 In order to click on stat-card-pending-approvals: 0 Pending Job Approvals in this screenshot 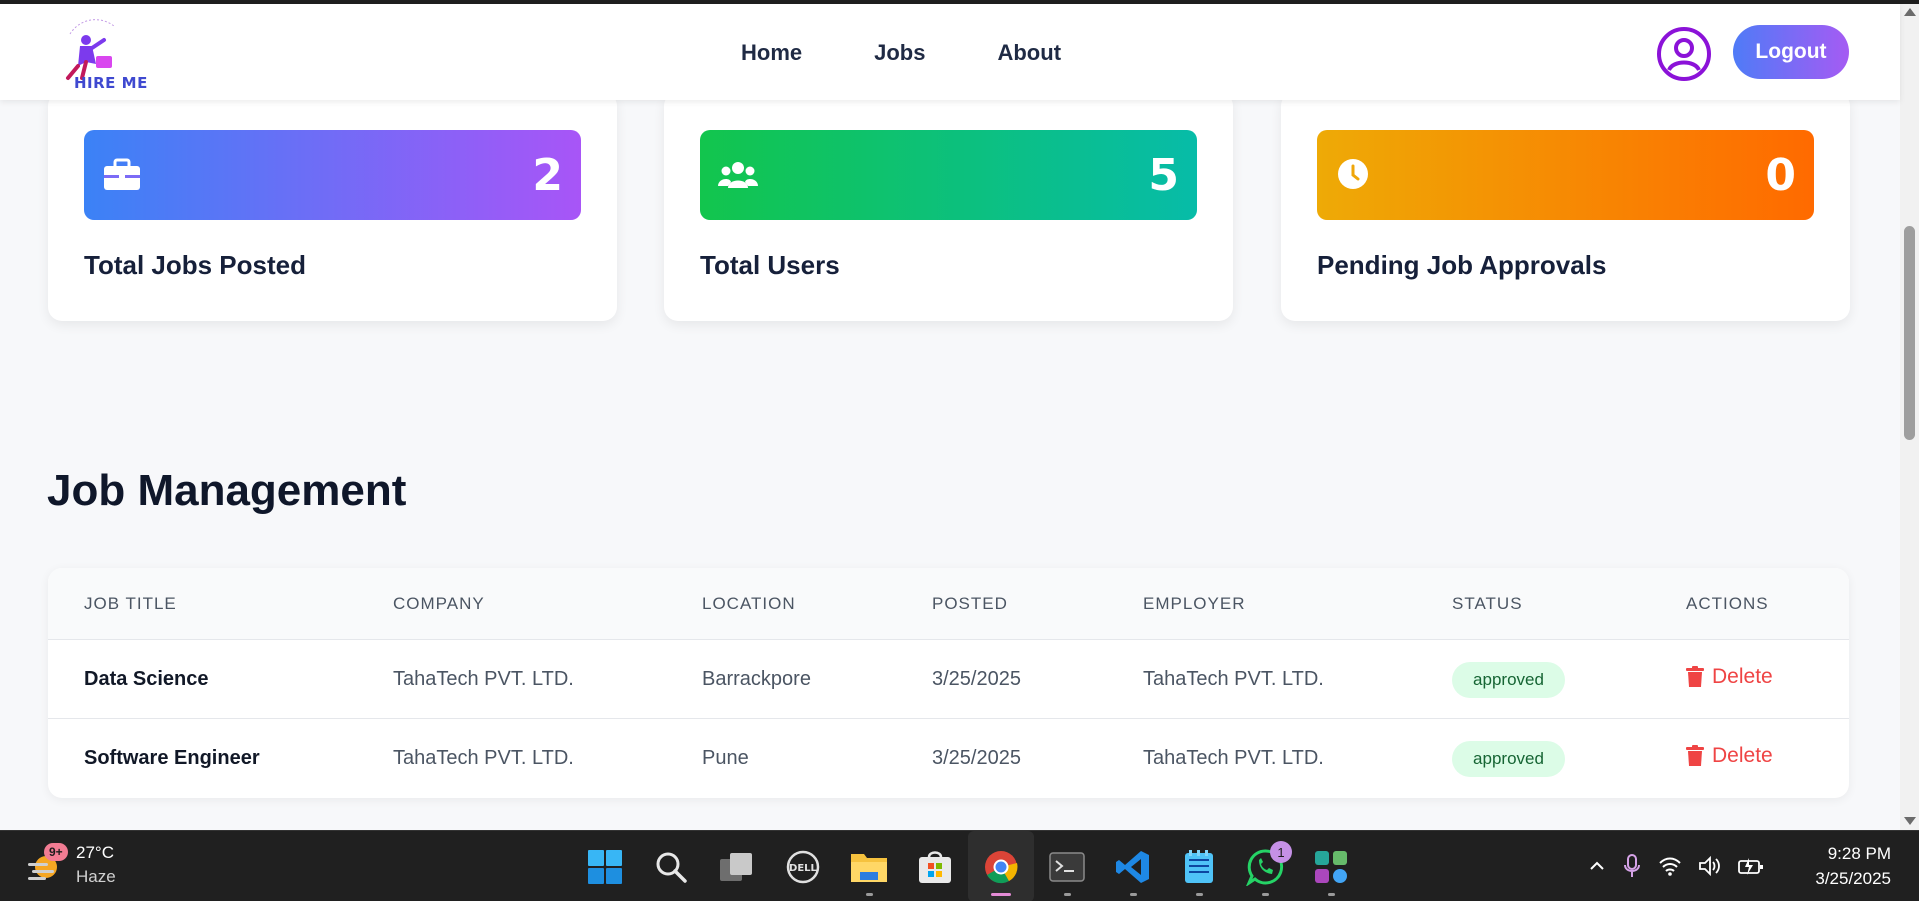, I will do `click(1565, 206)`.